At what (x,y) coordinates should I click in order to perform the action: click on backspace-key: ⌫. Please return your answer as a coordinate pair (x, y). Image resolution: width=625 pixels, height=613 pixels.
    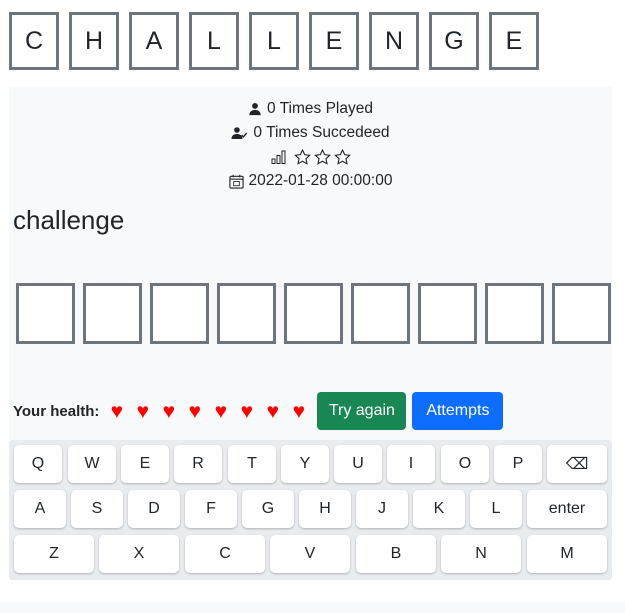
    Looking at the image, I should click on (577, 464).